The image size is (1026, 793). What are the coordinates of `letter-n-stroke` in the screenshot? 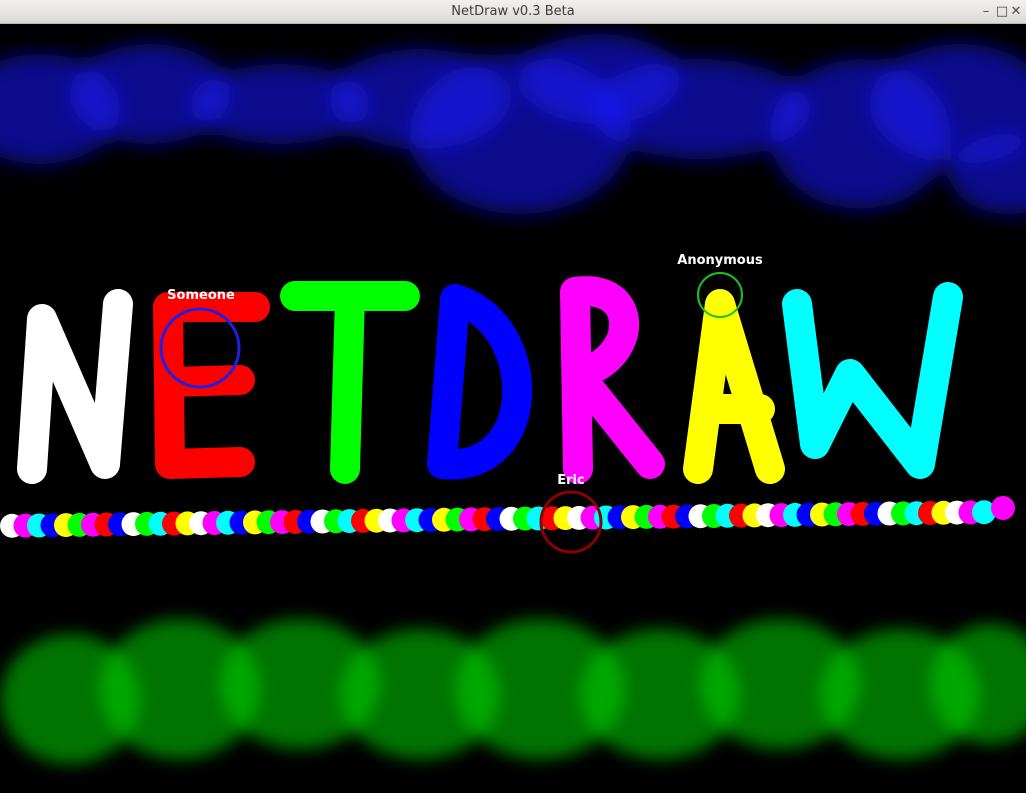 It's located at (75, 386).